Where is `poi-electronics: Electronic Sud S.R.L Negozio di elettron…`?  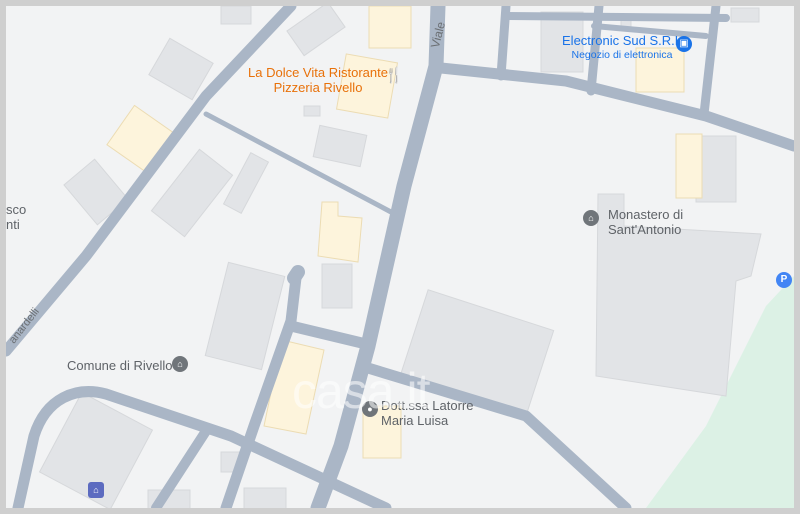 poi-electronics: Electronic Sud S.R.L Negozio di elettron… is located at coordinates (622, 48).